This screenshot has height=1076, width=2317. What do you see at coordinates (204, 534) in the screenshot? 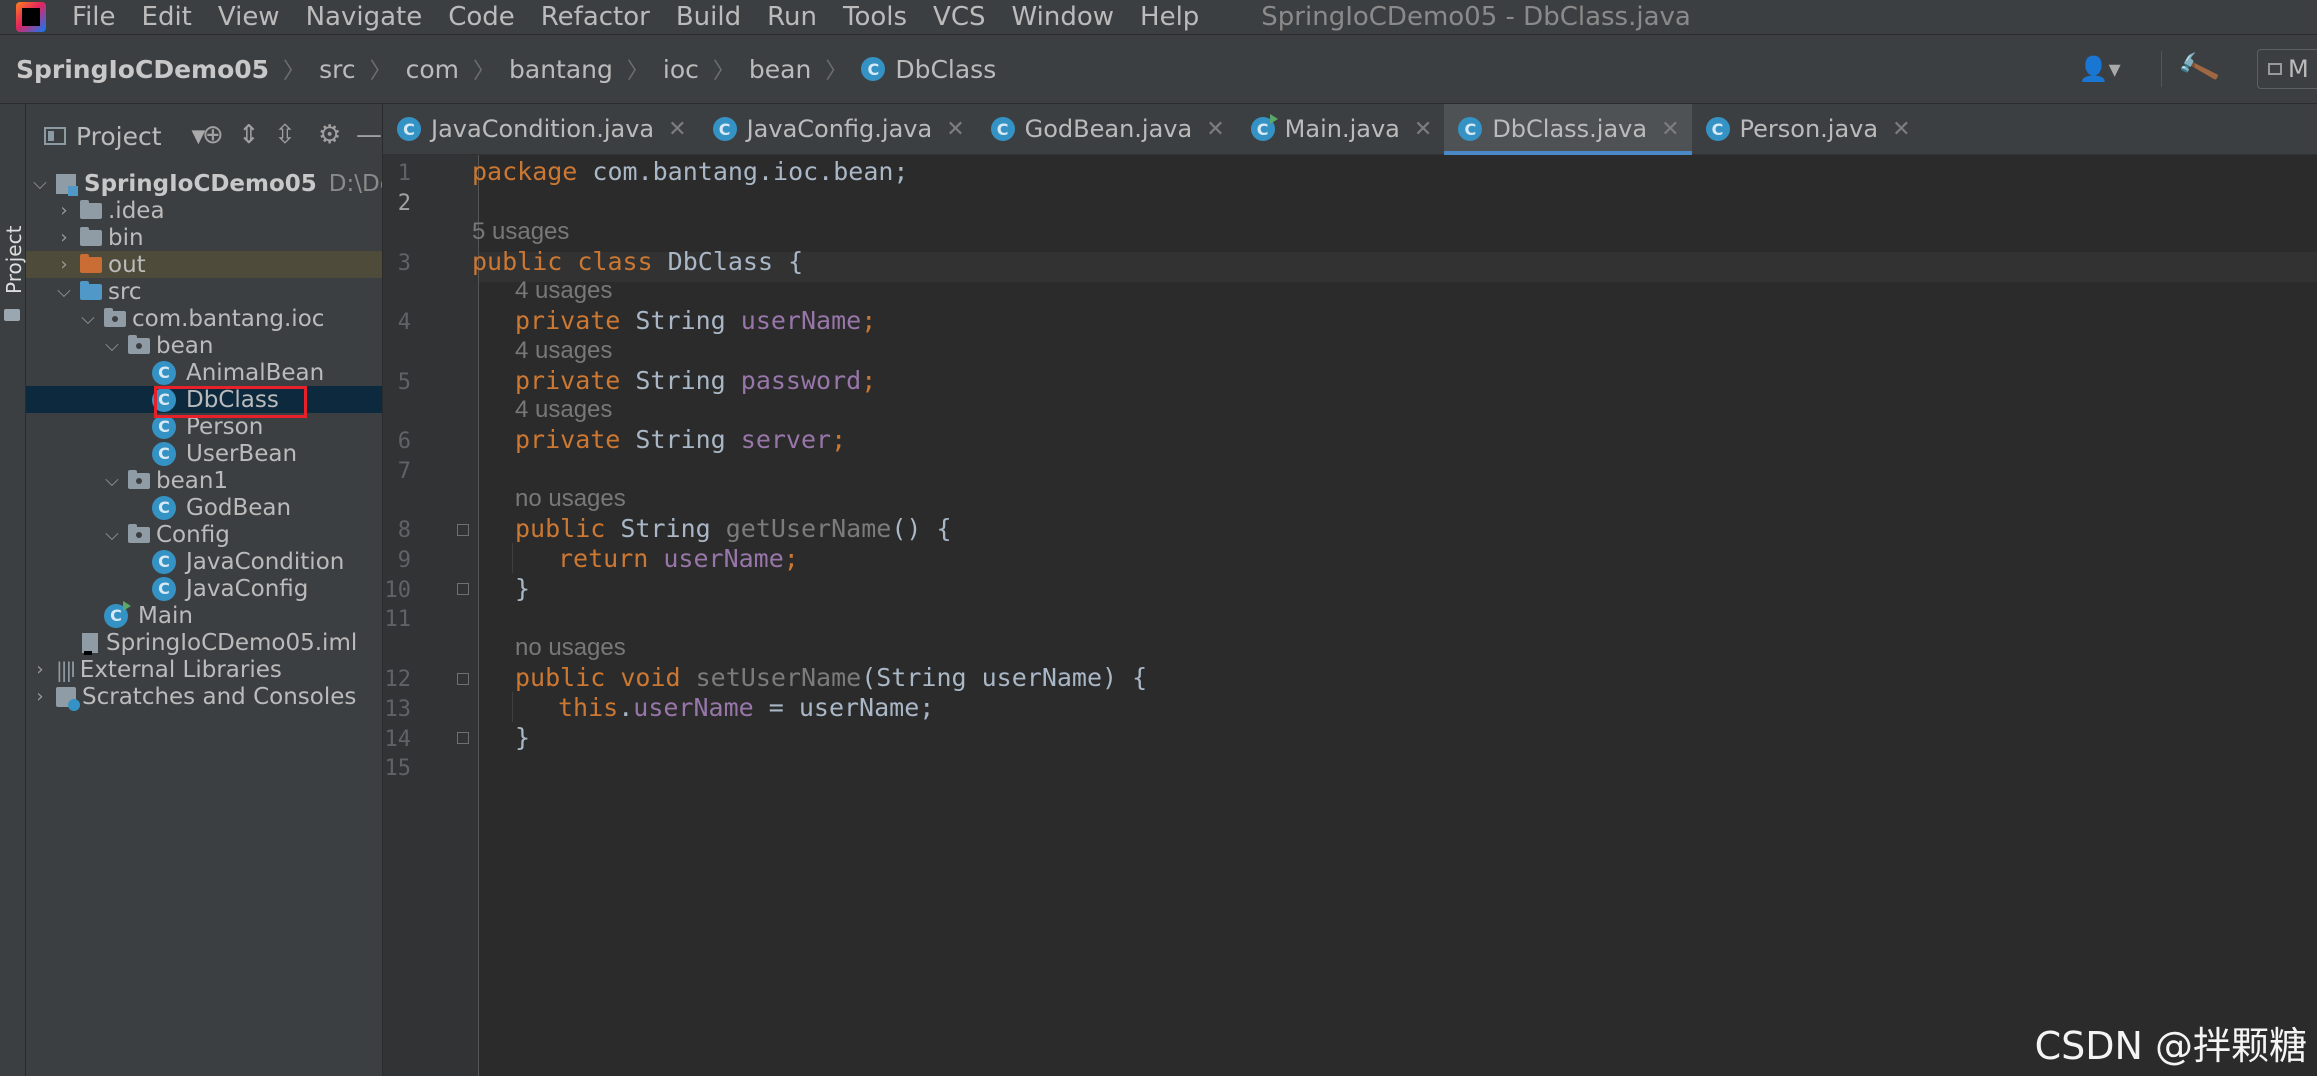
I see `tree-item-config: ⌵ Config` at bounding box center [204, 534].